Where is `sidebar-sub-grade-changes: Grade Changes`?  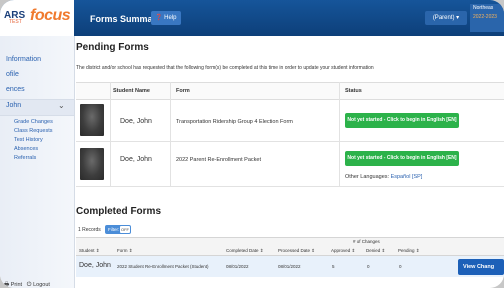
sidebar-sub-grade-changes: Grade Changes is located at coordinates (33, 122).